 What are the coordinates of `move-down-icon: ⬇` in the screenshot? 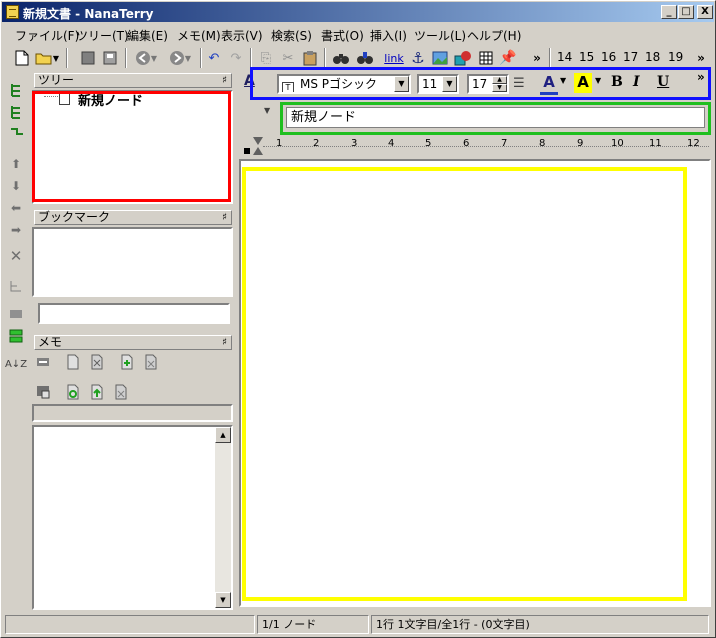 It's located at (16, 186).